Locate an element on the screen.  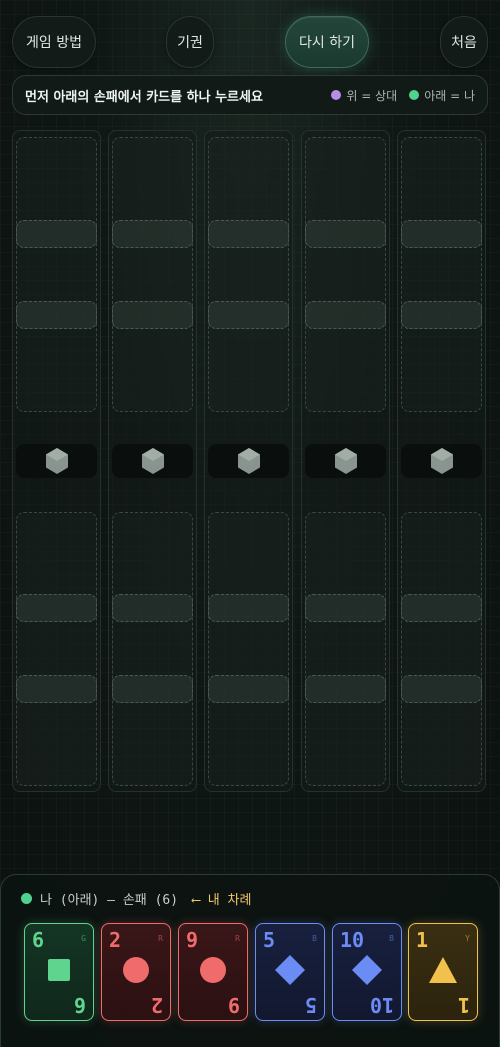
restart-label: 다시 하기 is located at coordinates (327, 43).